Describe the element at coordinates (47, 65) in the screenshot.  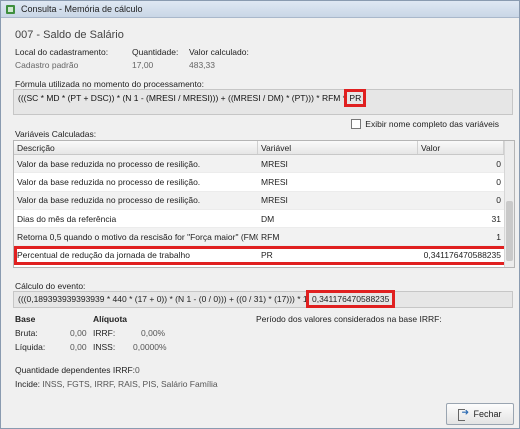
I see `local-value: Cadastro padrão` at that location.